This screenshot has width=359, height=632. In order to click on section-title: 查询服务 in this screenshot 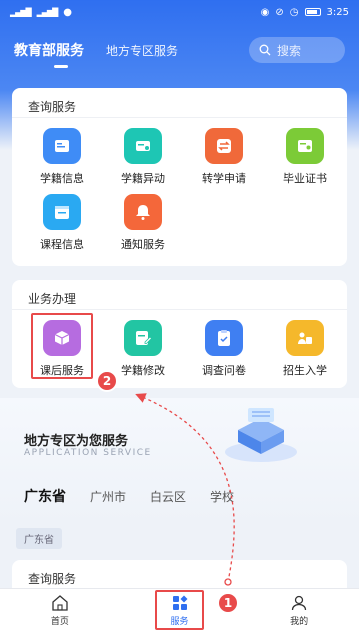, I will do `click(179, 103)`.